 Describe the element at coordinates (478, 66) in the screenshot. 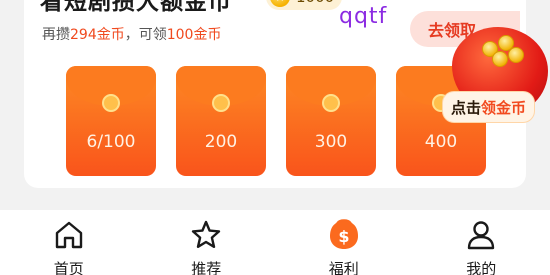

I see `claim-coins-widget: 去领取 点击 领金币` at that location.